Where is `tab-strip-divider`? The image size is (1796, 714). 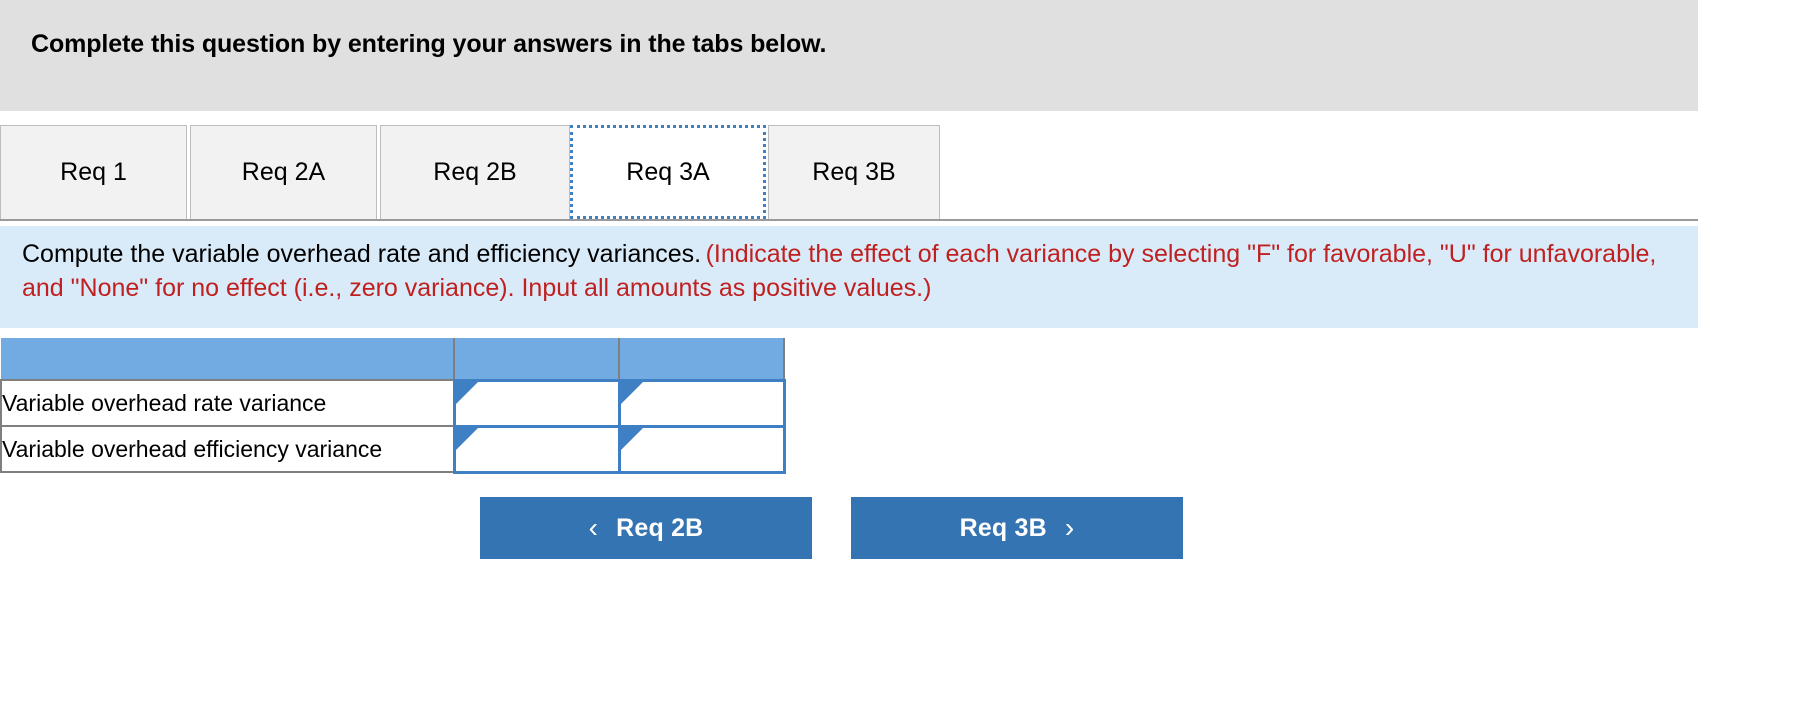
tab-strip-divider is located at coordinates (849, 220).